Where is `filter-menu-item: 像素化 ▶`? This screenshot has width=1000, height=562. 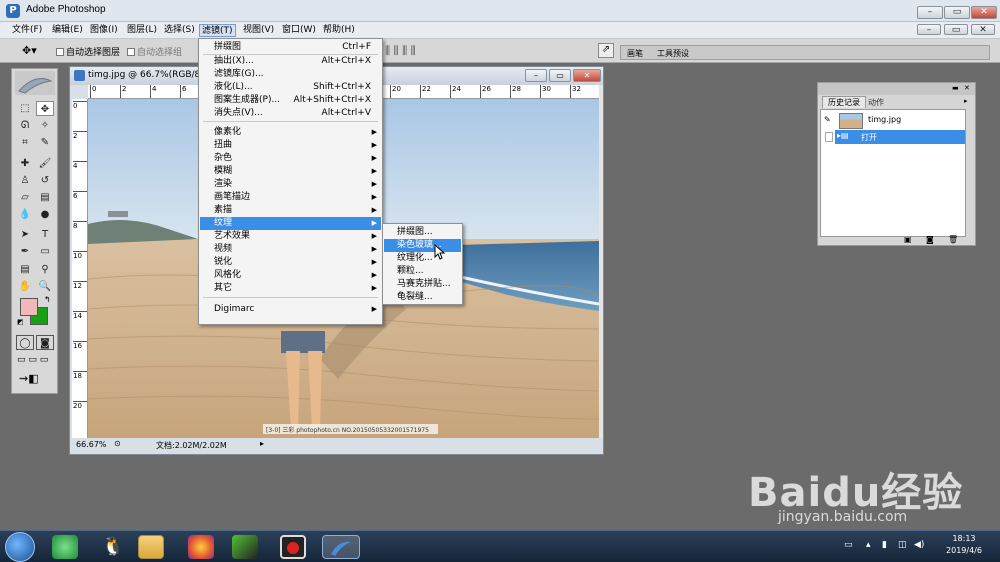 filter-menu-item: 像素化 ▶ is located at coordinates (290, 132).